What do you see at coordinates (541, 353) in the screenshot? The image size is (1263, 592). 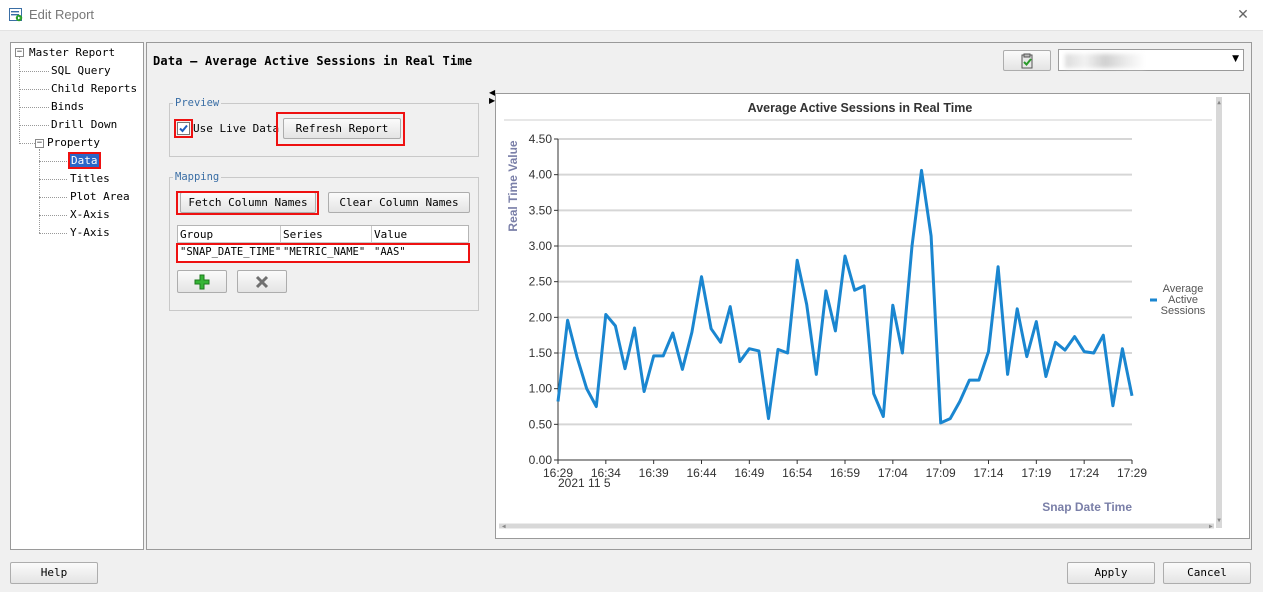 I see `y-tick-label: 1.50` at bounding box center [541, 353].